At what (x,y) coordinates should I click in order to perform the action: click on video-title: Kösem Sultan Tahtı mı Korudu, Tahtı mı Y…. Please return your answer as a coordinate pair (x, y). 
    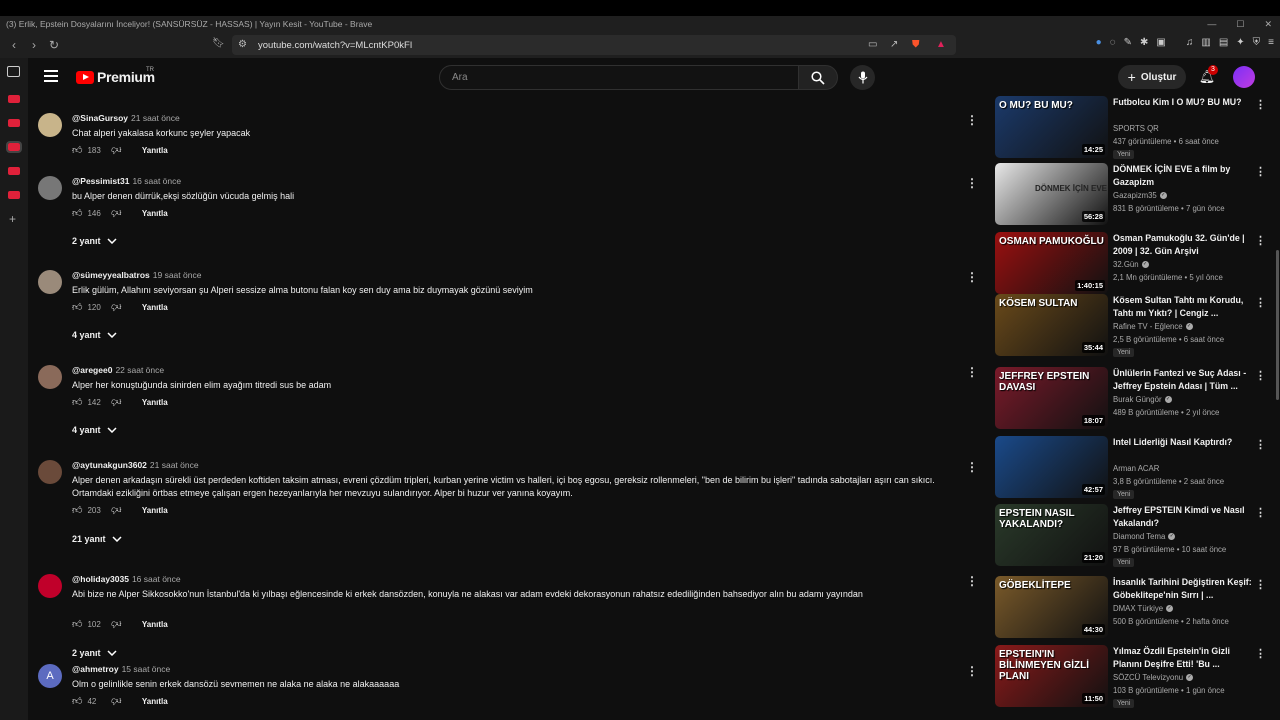
    Looking at the image, I should click on (1183, 307).